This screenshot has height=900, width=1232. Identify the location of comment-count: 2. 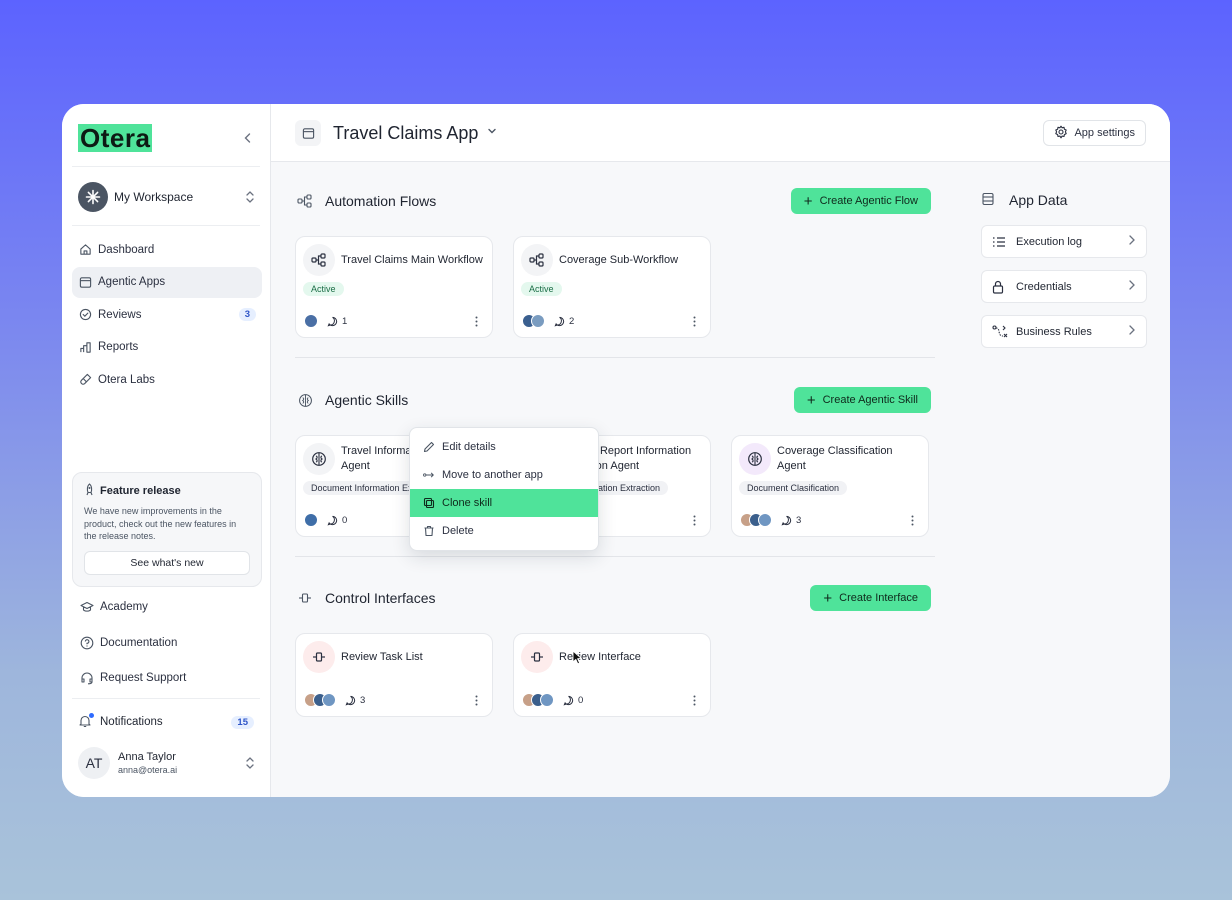
(564, 321).